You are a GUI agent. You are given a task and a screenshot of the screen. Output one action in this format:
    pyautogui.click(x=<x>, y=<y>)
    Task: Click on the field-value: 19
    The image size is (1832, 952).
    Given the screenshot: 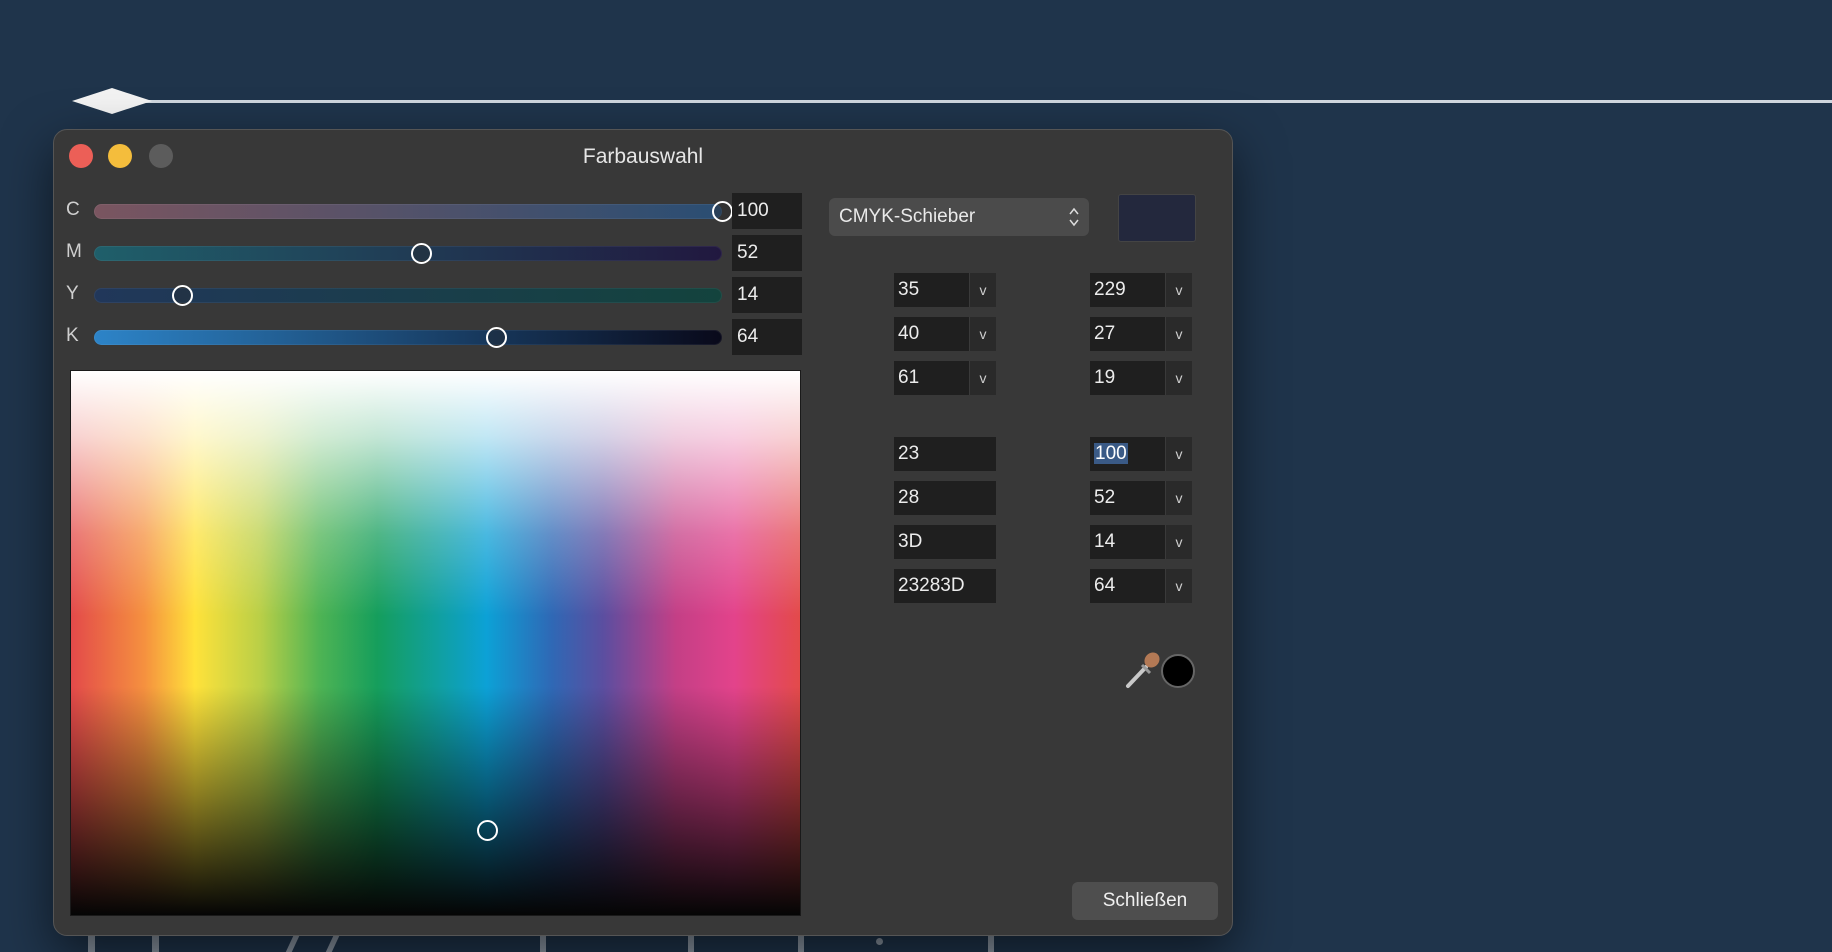 What is the action you would take?
    pyautogui.click(x=1105, y=377)
    